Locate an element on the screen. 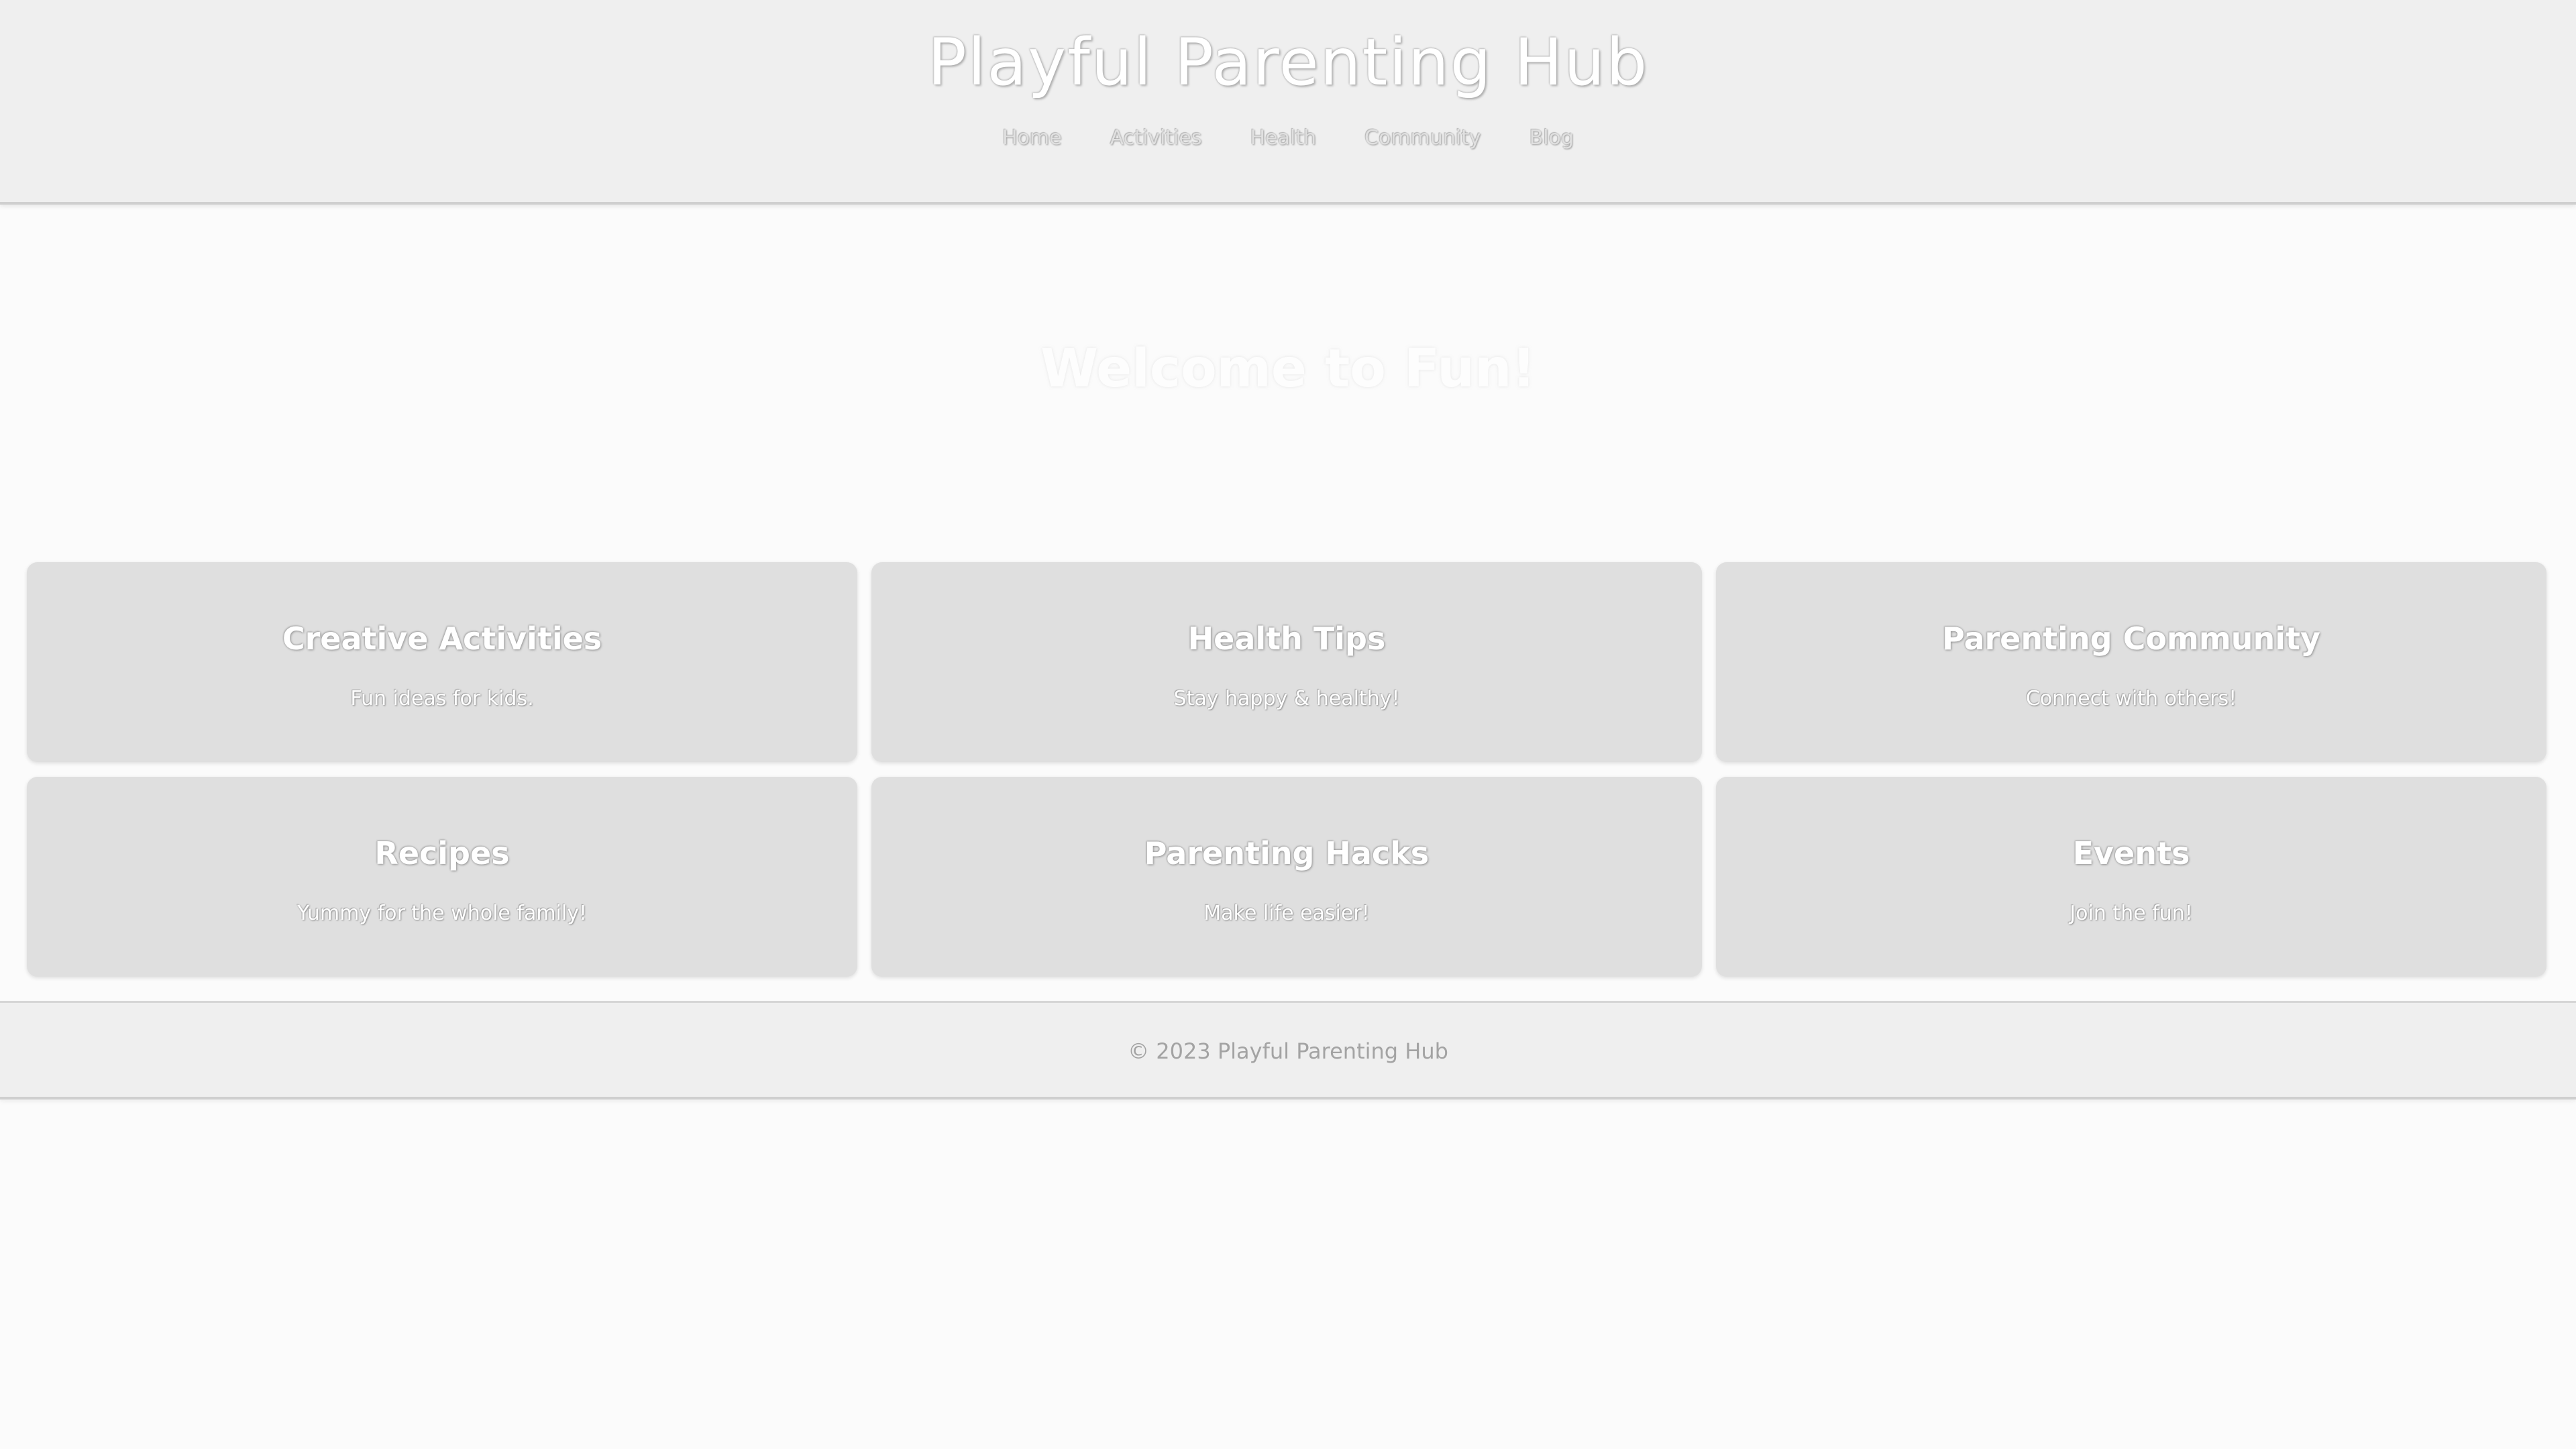 The width and height of the screenshot is (2576, 1449). nav-link-community: Community is located at coordinates (1423, 138).